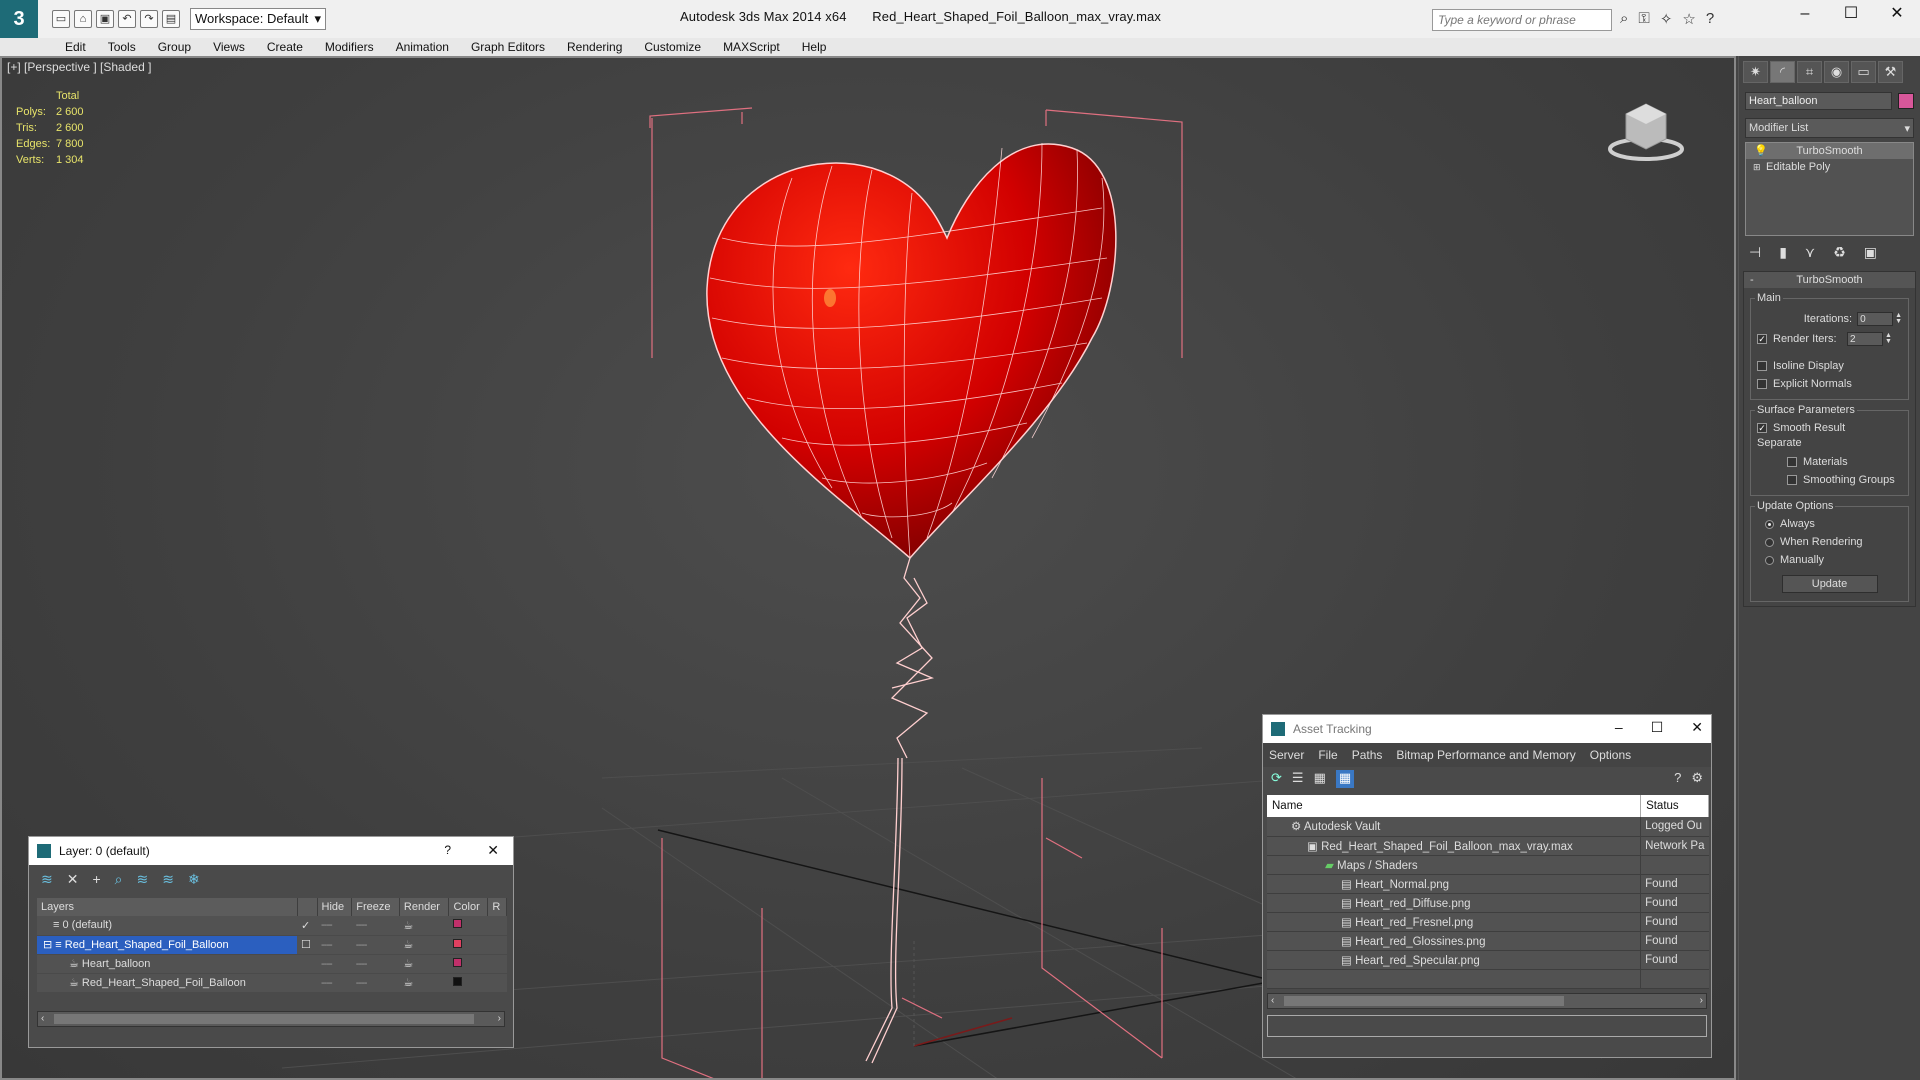 This screenshot has height=1080, width=1920. I want to click on dialog-title-bar: Layer: 0 (default) ? ✕, so click(271, 851).